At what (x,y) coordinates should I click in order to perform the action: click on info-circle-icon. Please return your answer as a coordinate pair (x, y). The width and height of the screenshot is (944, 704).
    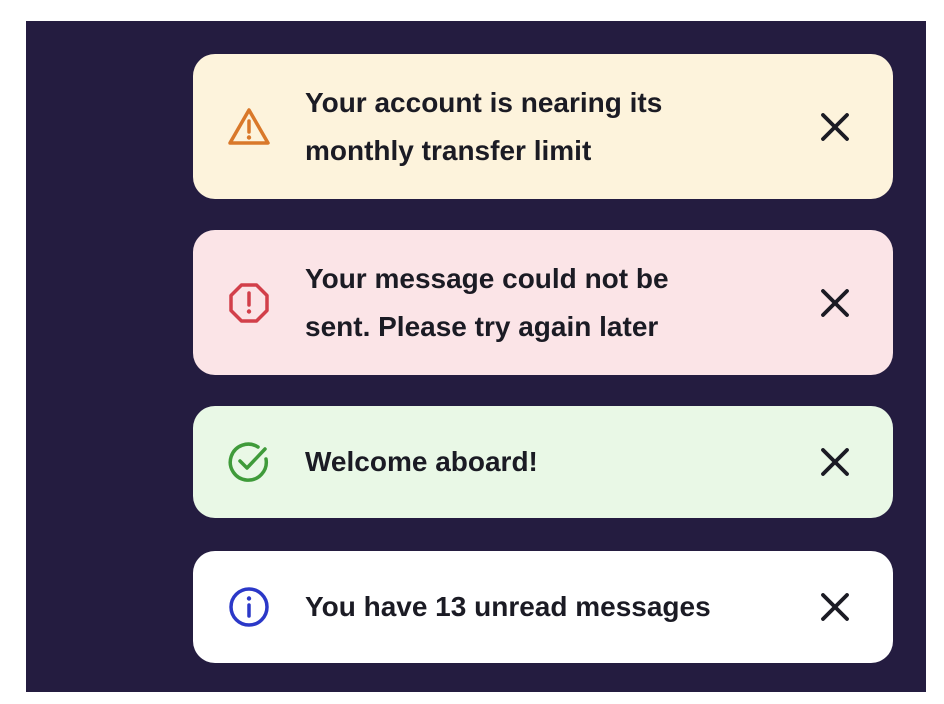
    Looking at the image, I should click on (249, 607).